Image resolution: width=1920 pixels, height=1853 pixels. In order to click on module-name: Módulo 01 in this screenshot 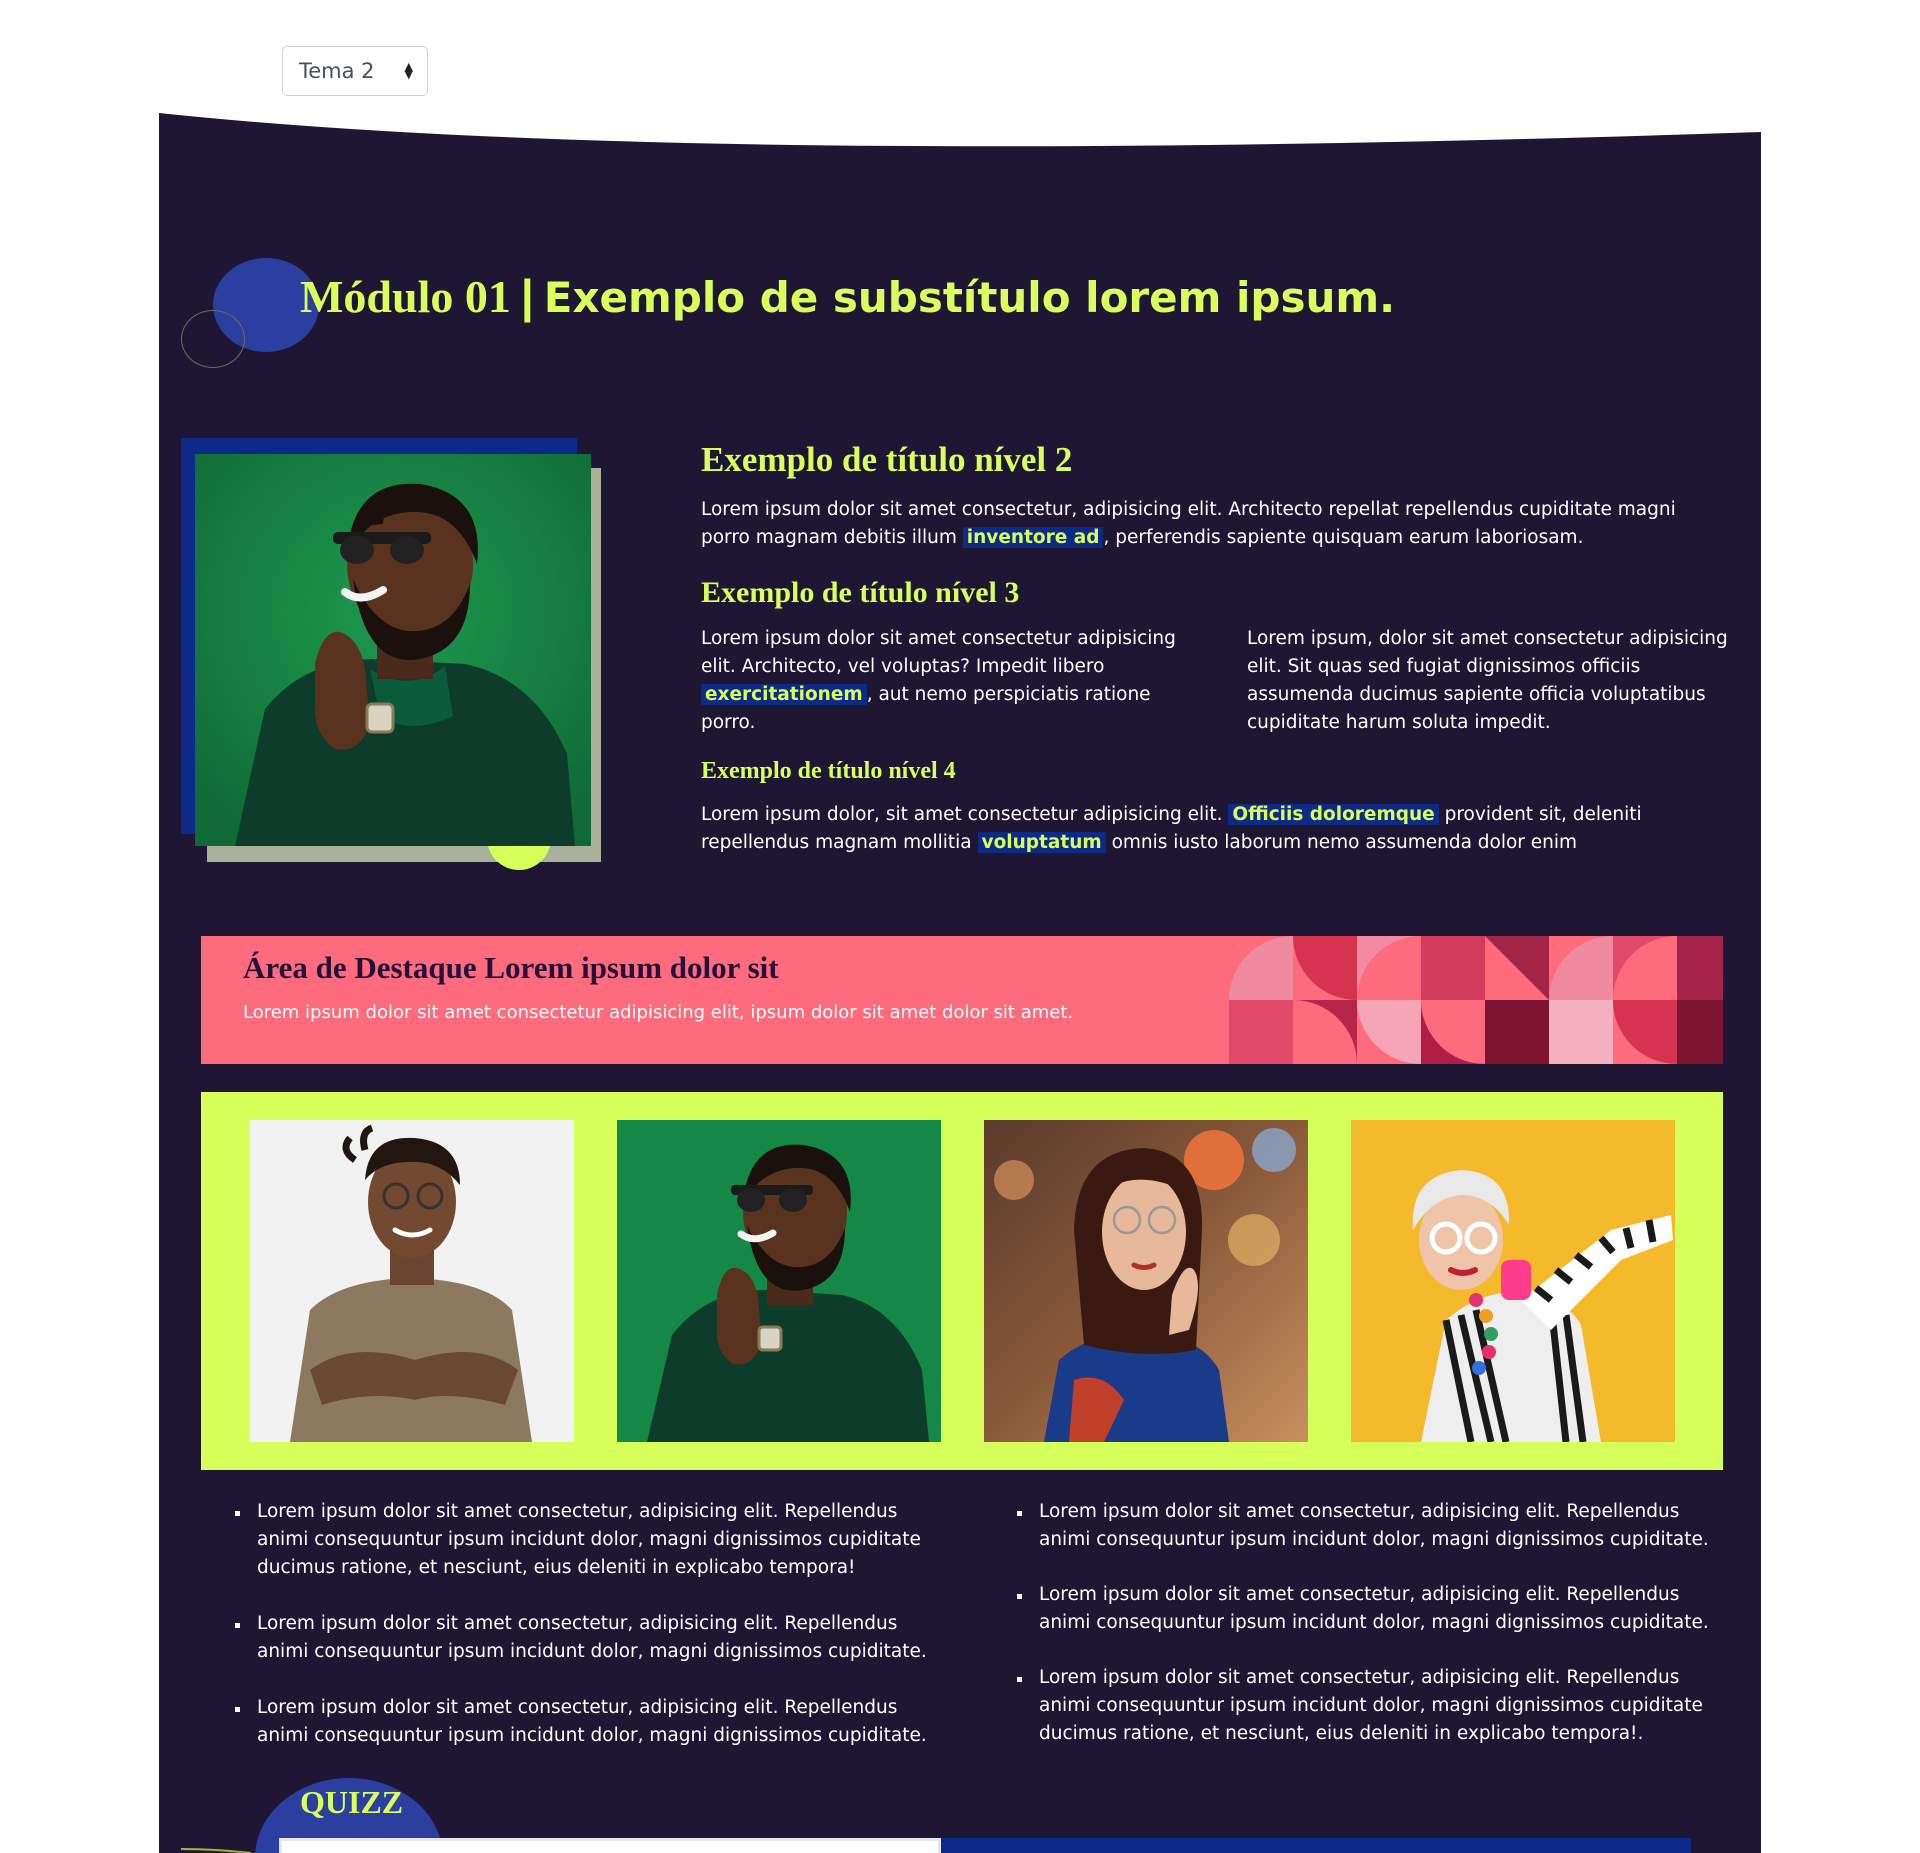, I will do `click(405, 296)`.